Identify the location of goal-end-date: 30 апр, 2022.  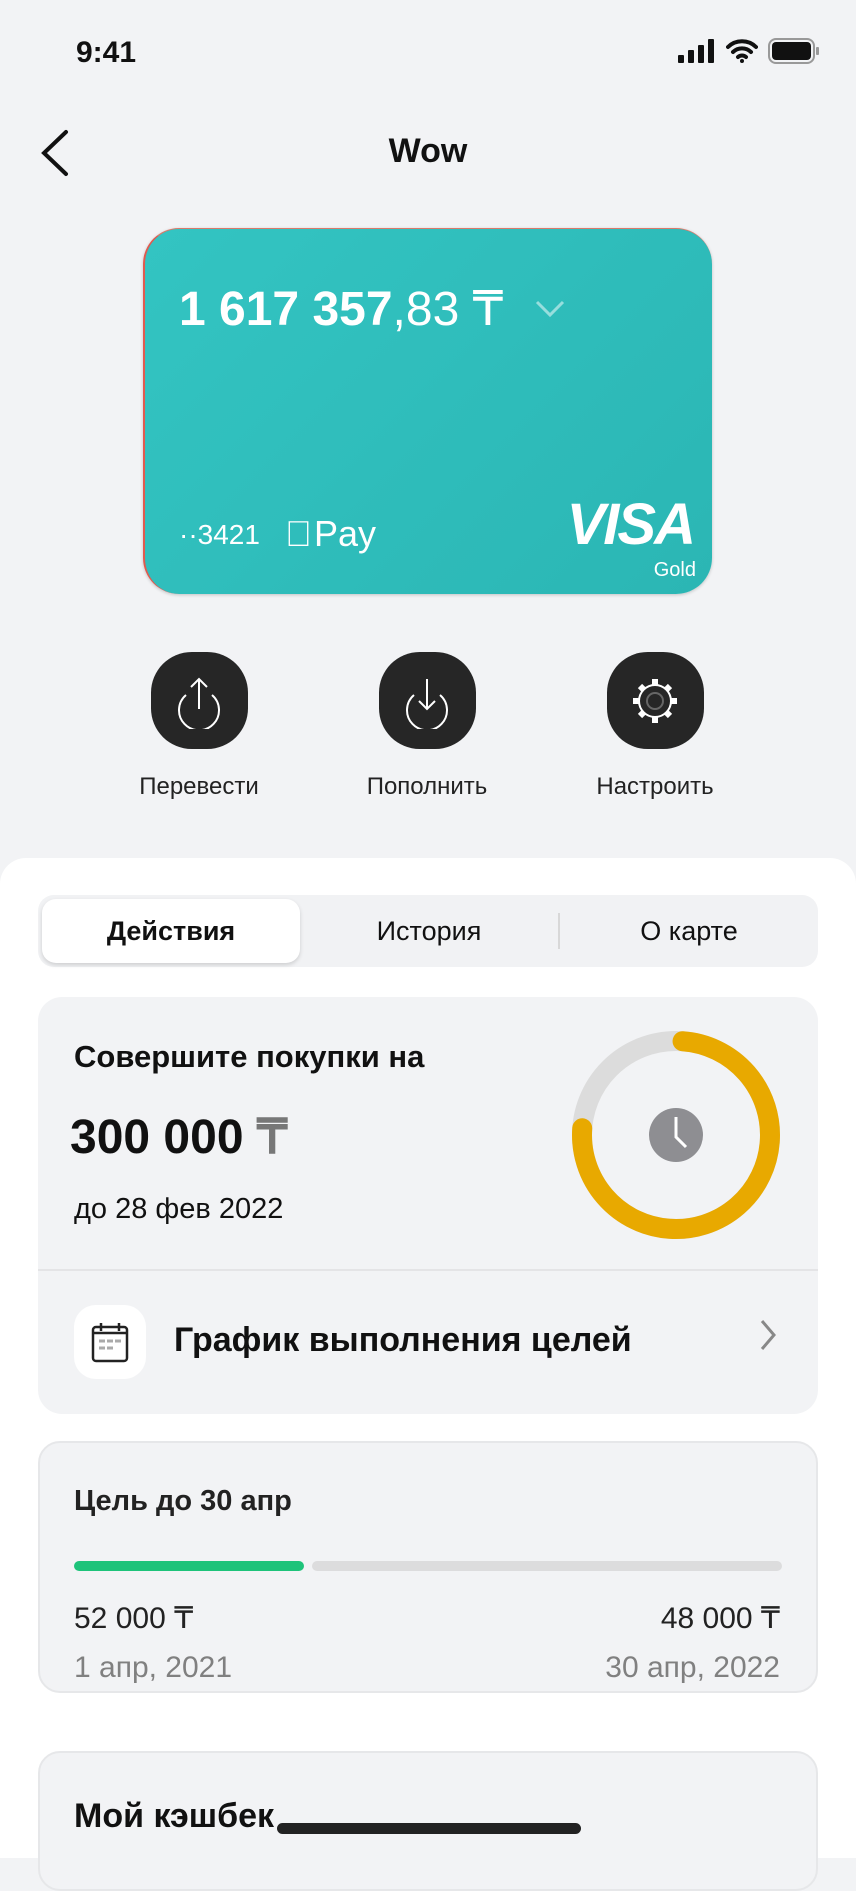
(692, 1667).